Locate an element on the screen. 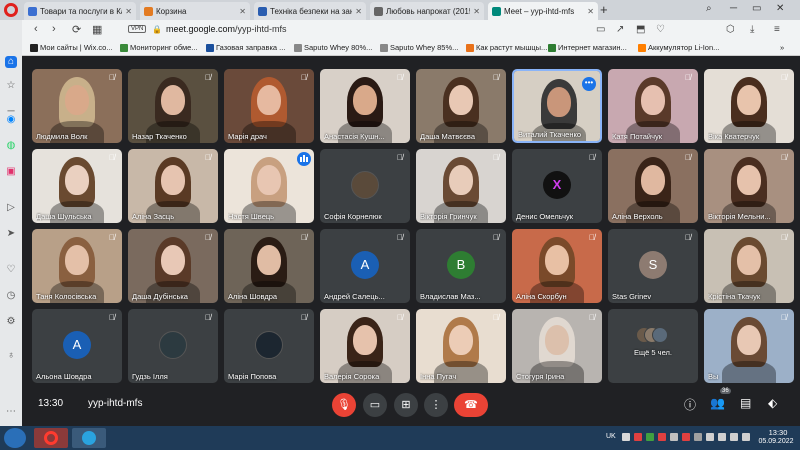 The image size is (800, 450). reload-icon: ⟳ is located at coordinates (76, 29).